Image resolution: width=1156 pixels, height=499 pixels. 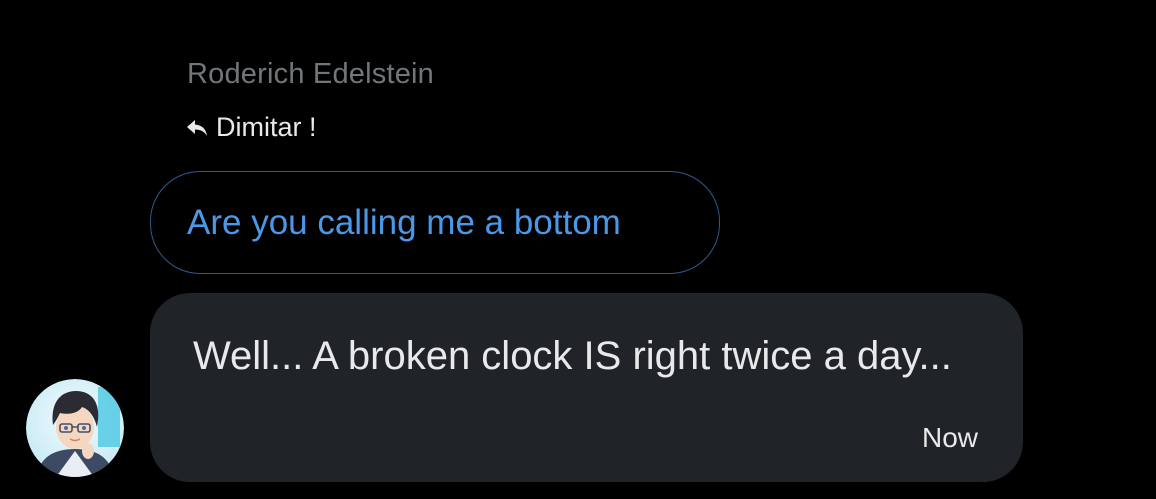 What do you see at coordinates (266, 127) in the screenshot?
I see `reply-context-label: Dimitar !` at bounding box center [266, 127].